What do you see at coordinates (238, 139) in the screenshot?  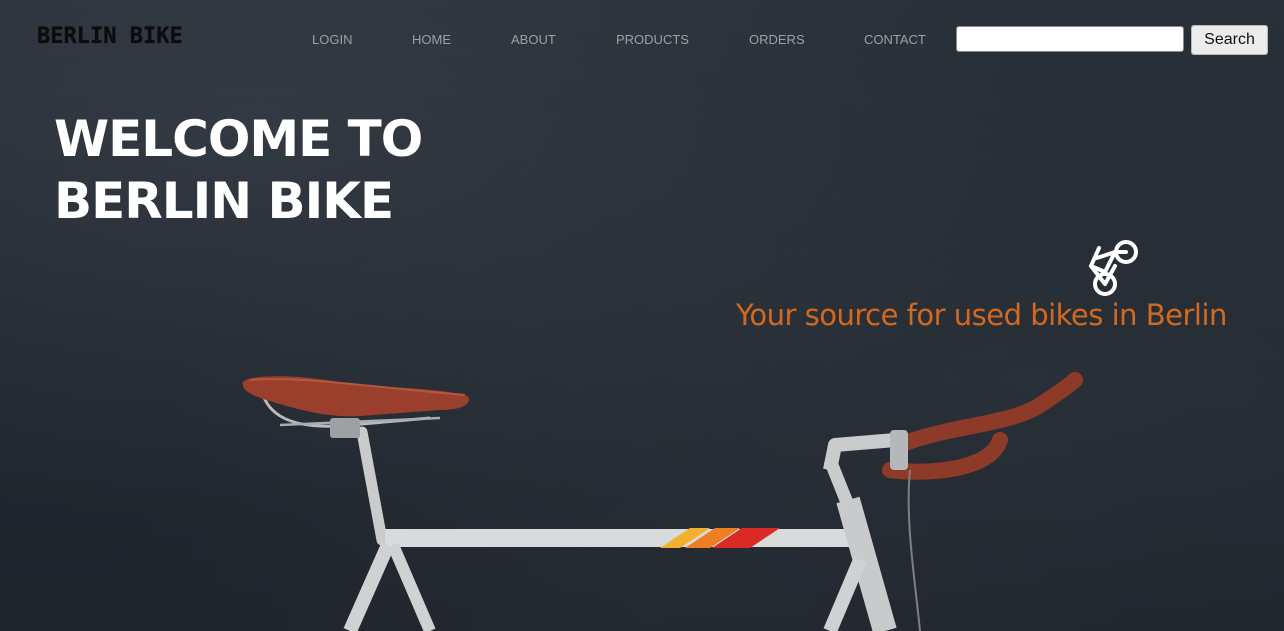 I see `hero-title-line-1: WELCOME TO` at bounding box center [238, 139].